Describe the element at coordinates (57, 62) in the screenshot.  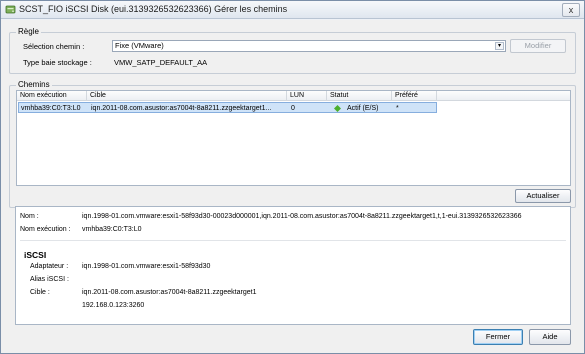
I see `storage-type-label: Type baie stockage :` at that location.